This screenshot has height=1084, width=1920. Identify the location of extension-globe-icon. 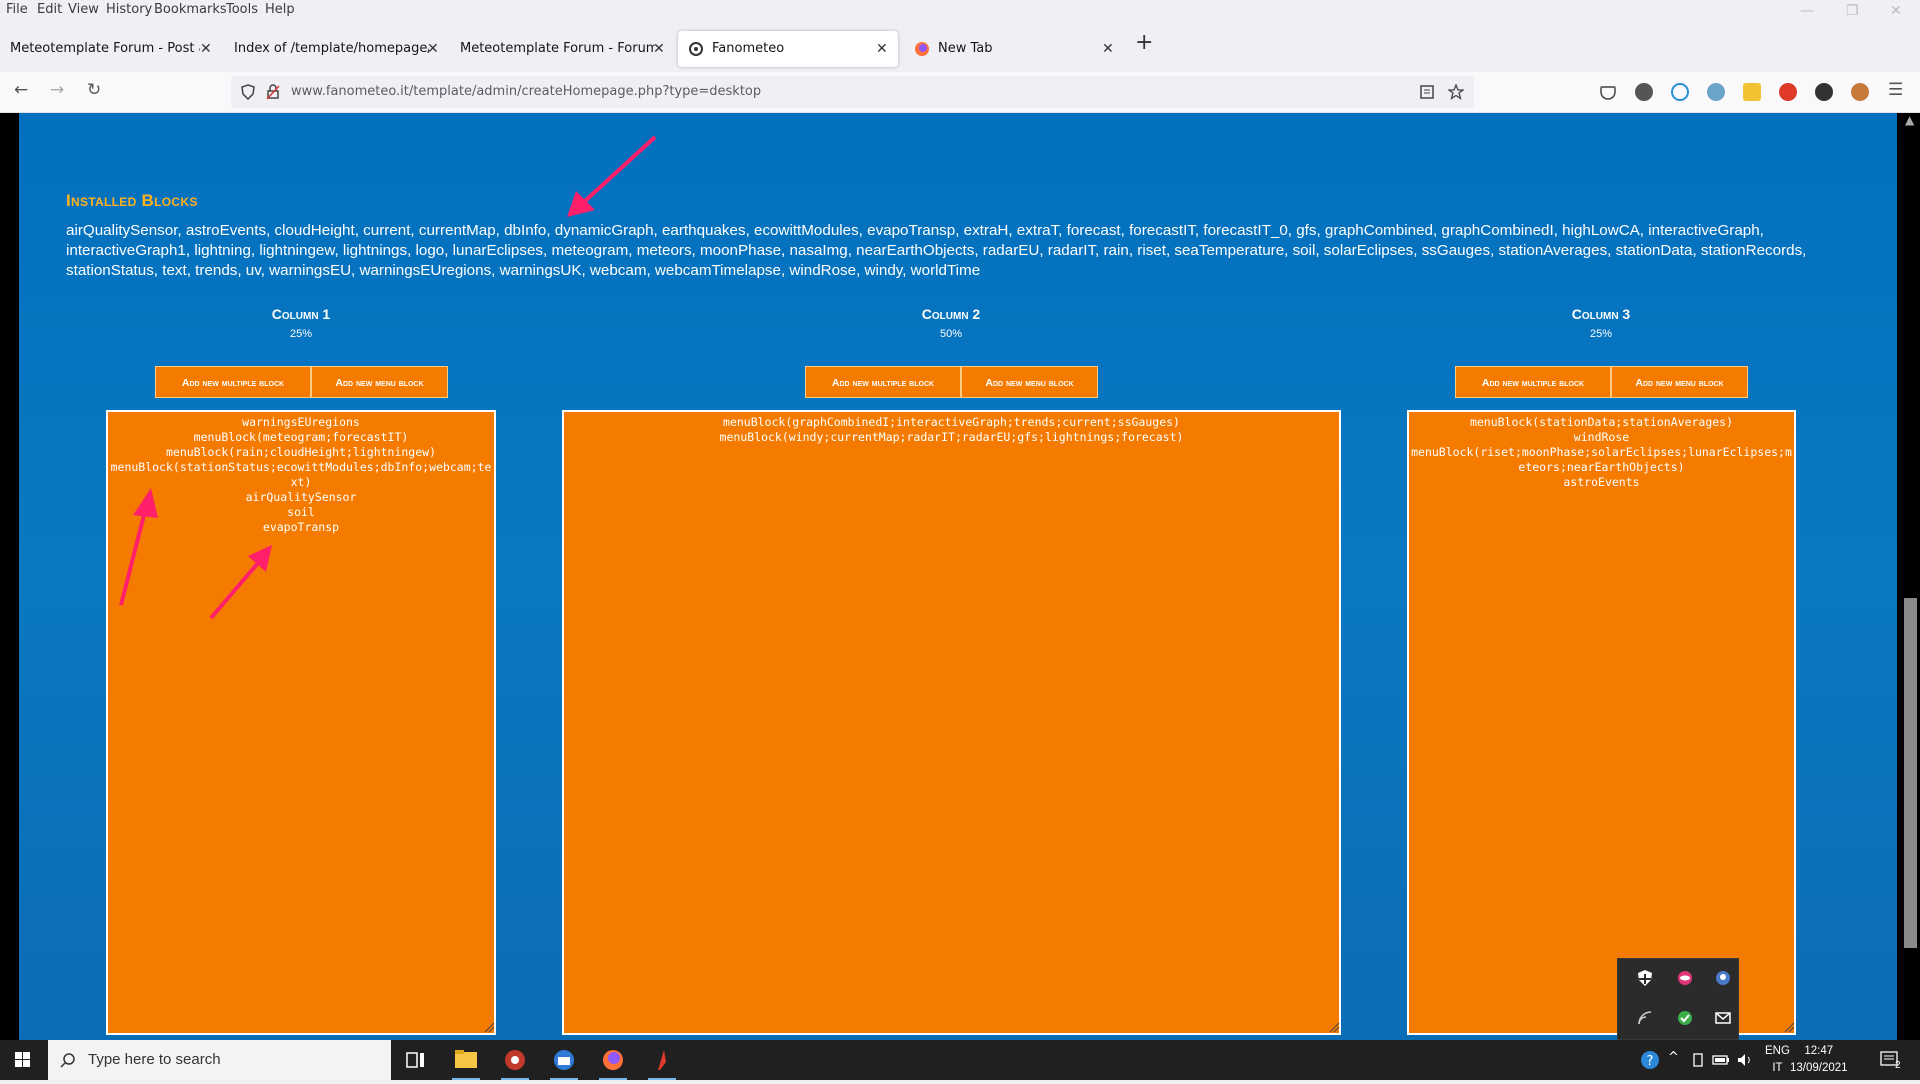
(1824, 92).